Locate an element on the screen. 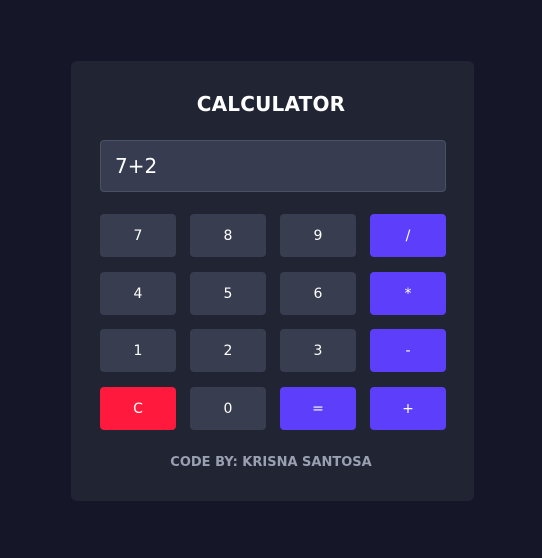 This screenshot has height=558, width=542. footer-credit: CODE BY: KRISNA SANTOSA is located at coordinates (271, 462).